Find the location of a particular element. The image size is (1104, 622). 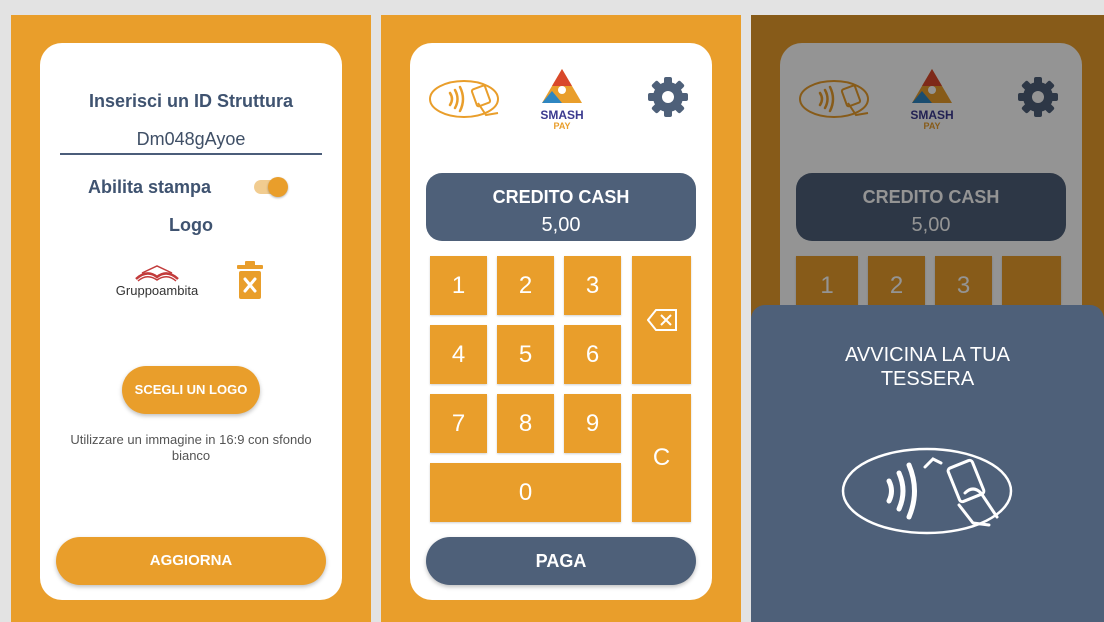

print-toggle is located at coordinates (271, 187).